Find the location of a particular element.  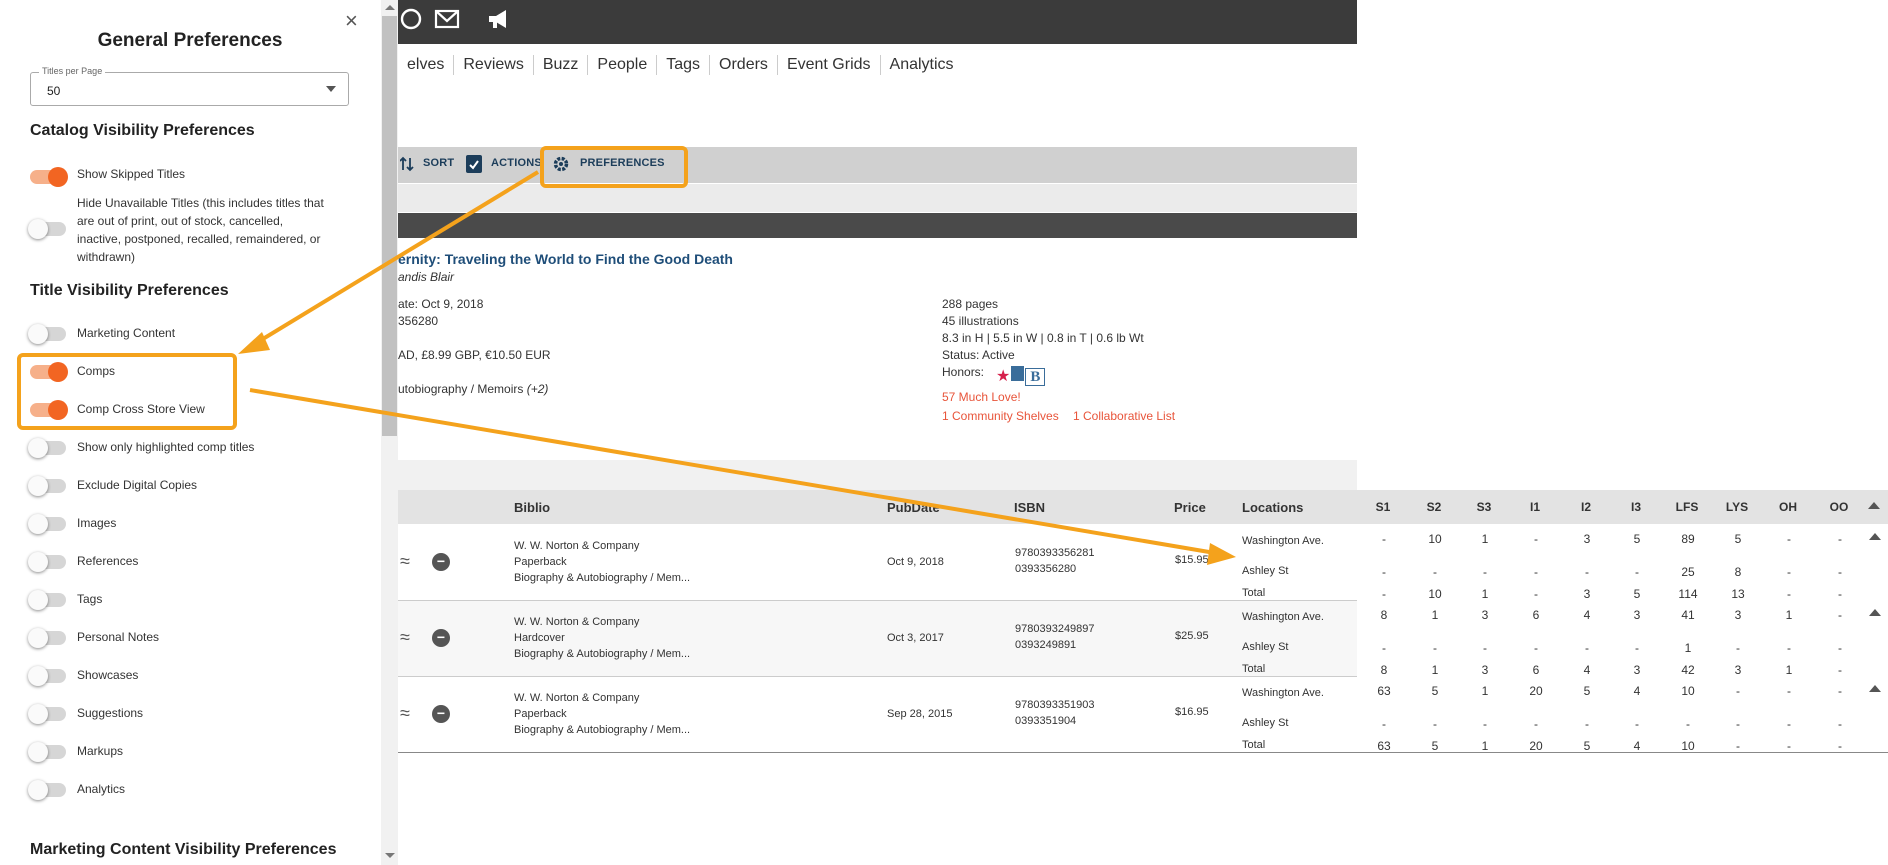

arrow-to-locations is located at coordinates (732, 471).